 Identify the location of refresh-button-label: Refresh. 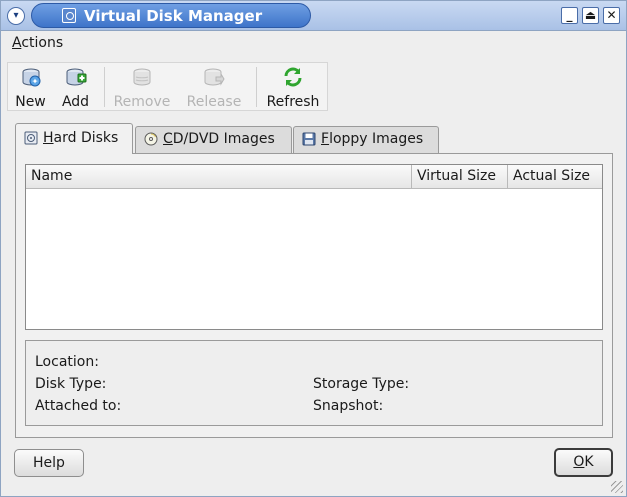
(293, 102).